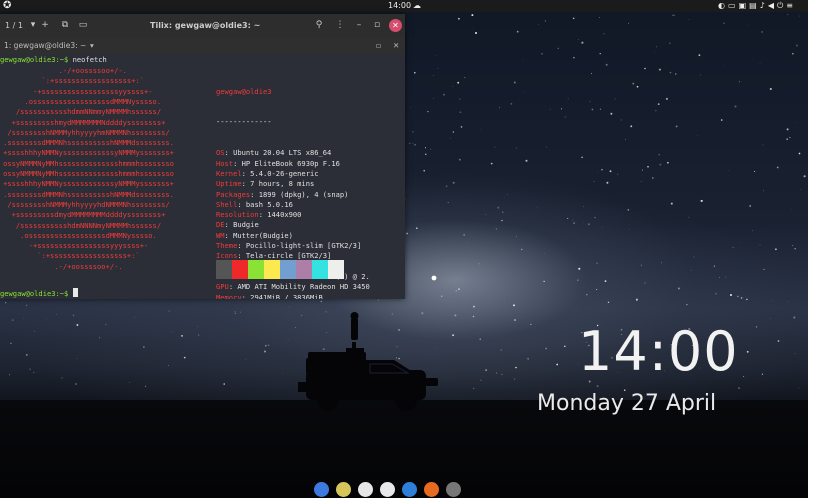 This screenshot has width=816, height=498. I want to click on ascii-logo-line: ossyNMMMNyMMhsssssssssssssshmmmhssssssso, so click(87, 163).